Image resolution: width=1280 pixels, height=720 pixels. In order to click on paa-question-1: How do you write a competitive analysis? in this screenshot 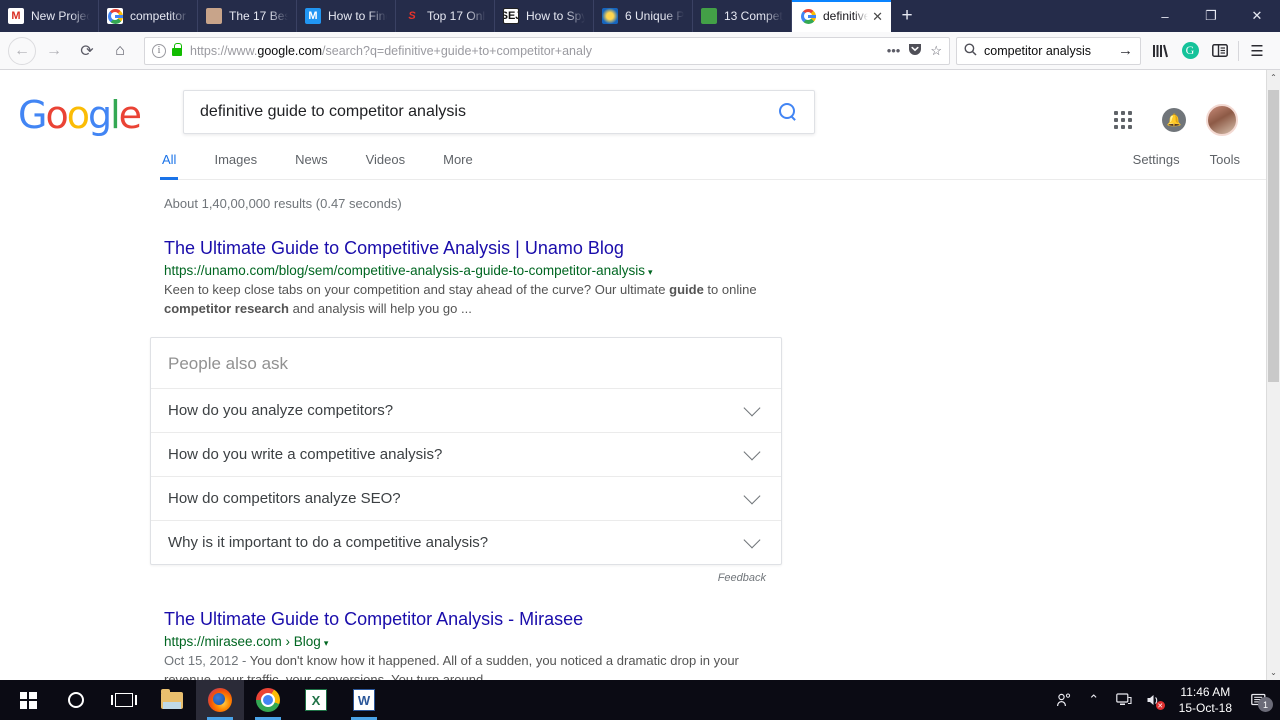, I will do `click(466, 455)`.